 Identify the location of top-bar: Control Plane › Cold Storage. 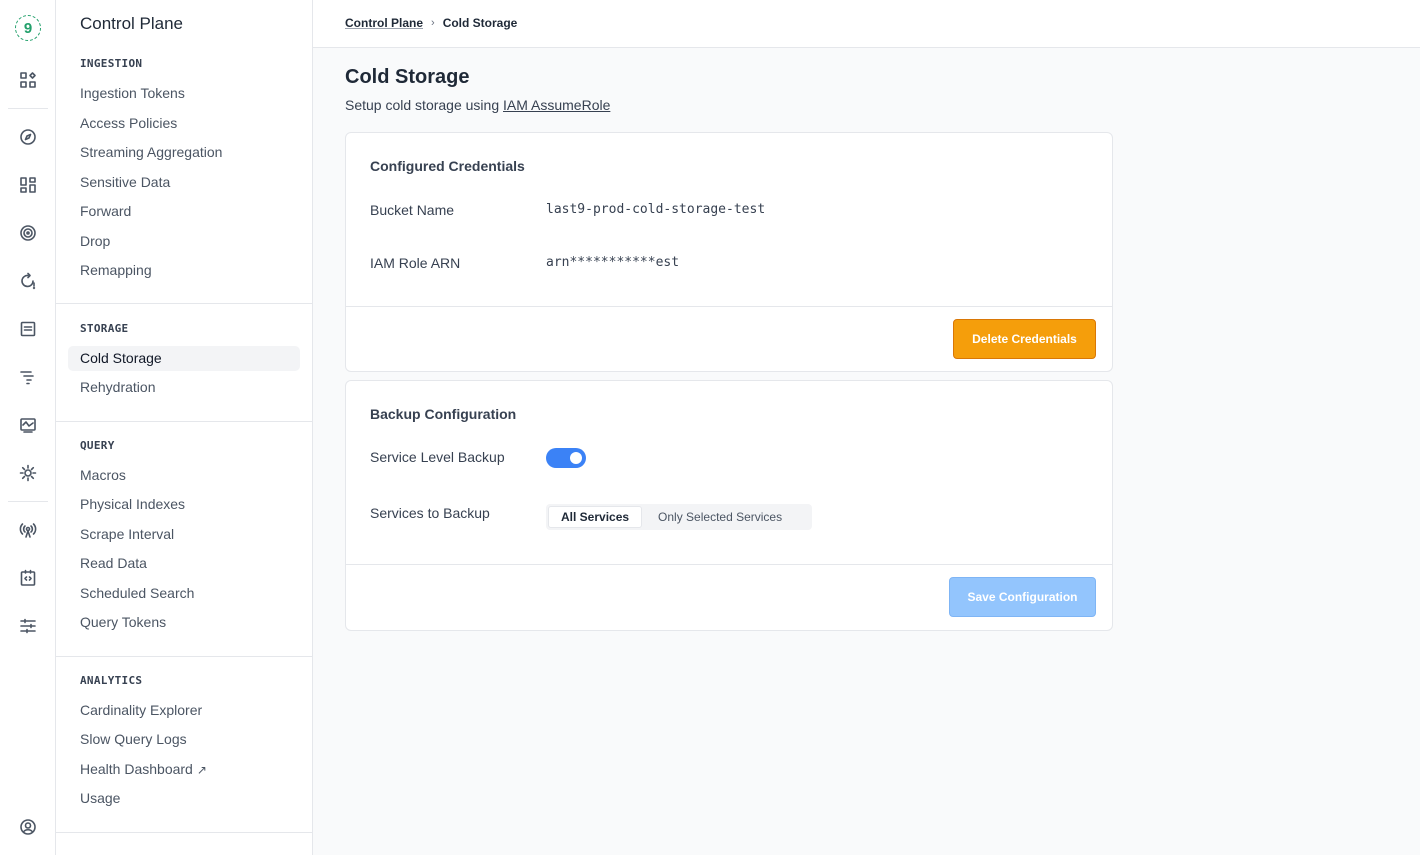
(866, 24).